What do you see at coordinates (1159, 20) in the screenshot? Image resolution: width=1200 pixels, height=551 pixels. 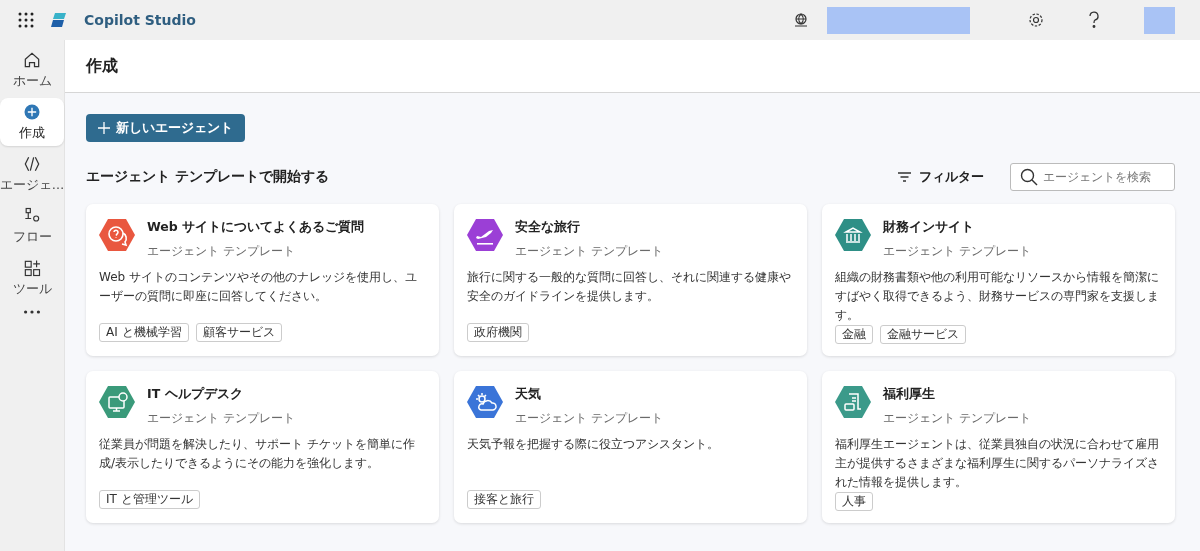 I see `redacted-block` at bounding box center [1159, 20].